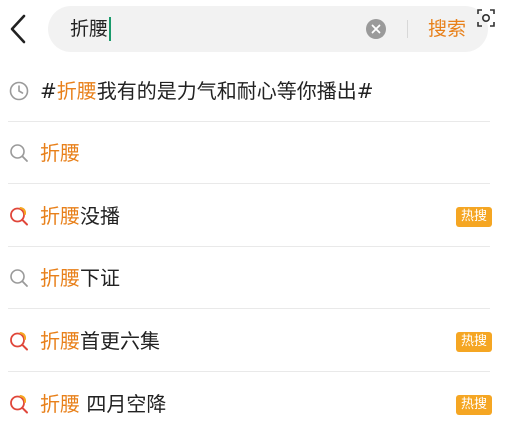 The image size is (508, 435). Describe the element at coordinates (447, 29) in the screenshot. I see `search-submit-button: 搜索` at that location.